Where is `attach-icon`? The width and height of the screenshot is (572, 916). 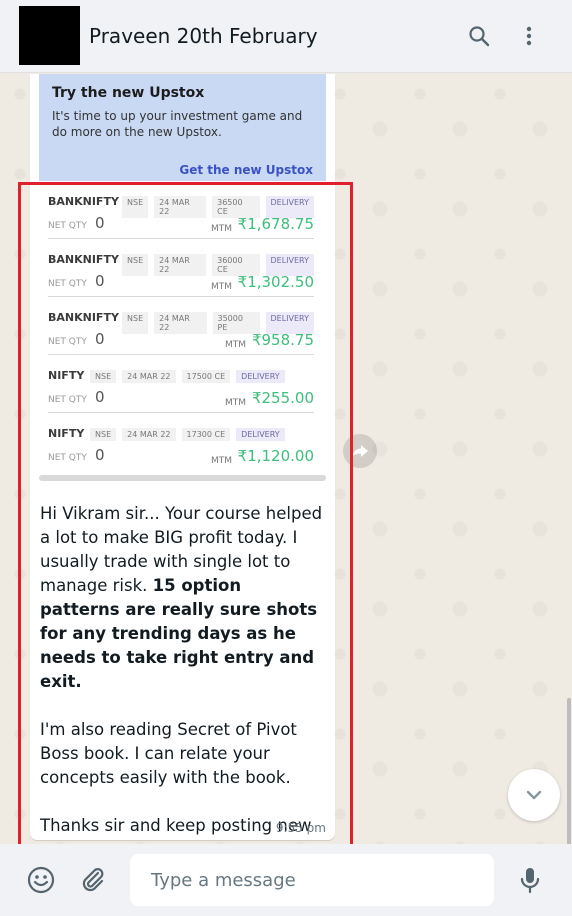 attach-icon is located at coordinates (93, 880).